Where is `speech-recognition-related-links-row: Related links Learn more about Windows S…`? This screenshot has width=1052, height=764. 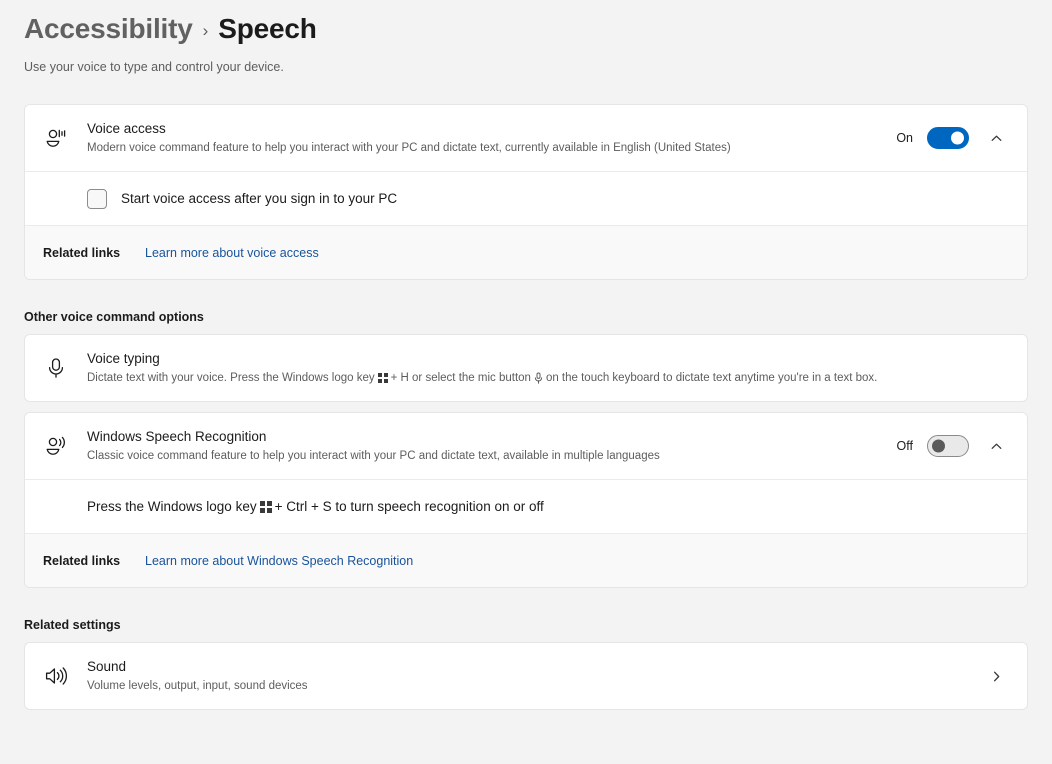 speech-recognition-related-links-row: Related links Learn more about Windows S… is located at coordinates (526, 560).